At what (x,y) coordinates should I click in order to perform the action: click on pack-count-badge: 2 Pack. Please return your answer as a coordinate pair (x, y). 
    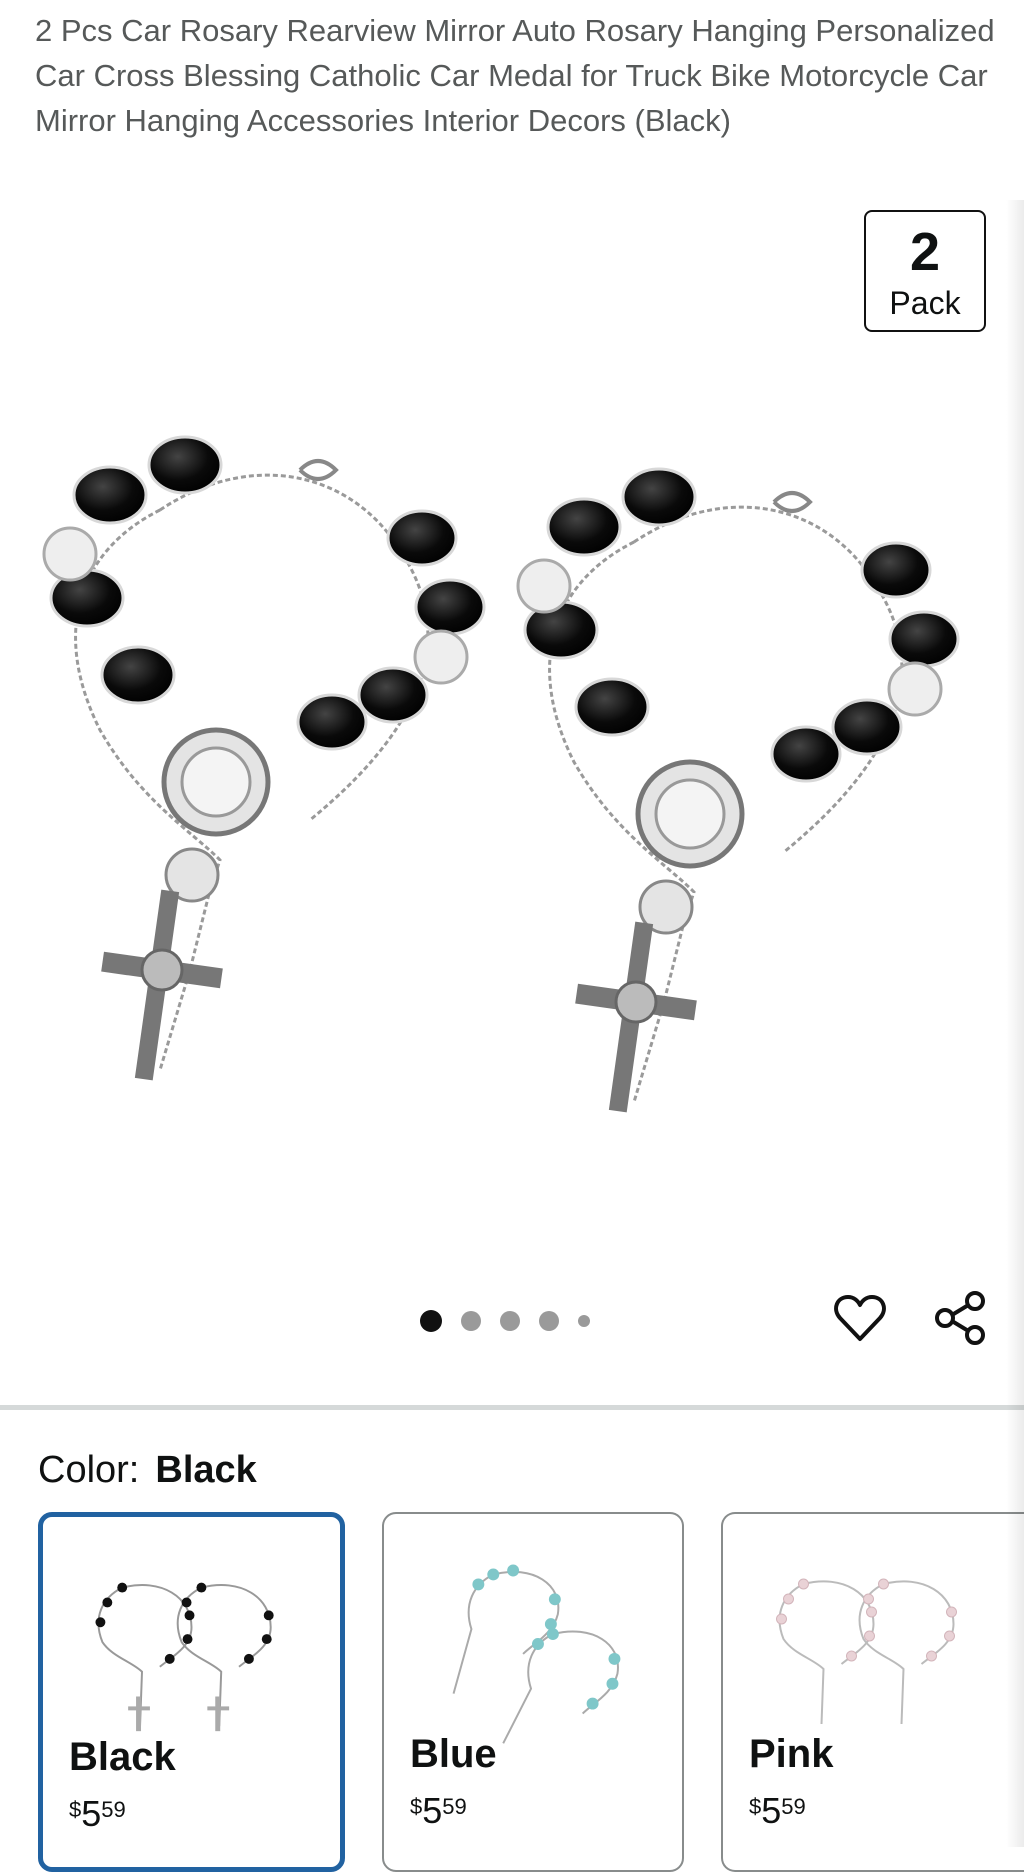
    Looking at the image, I should click on (925, 271).